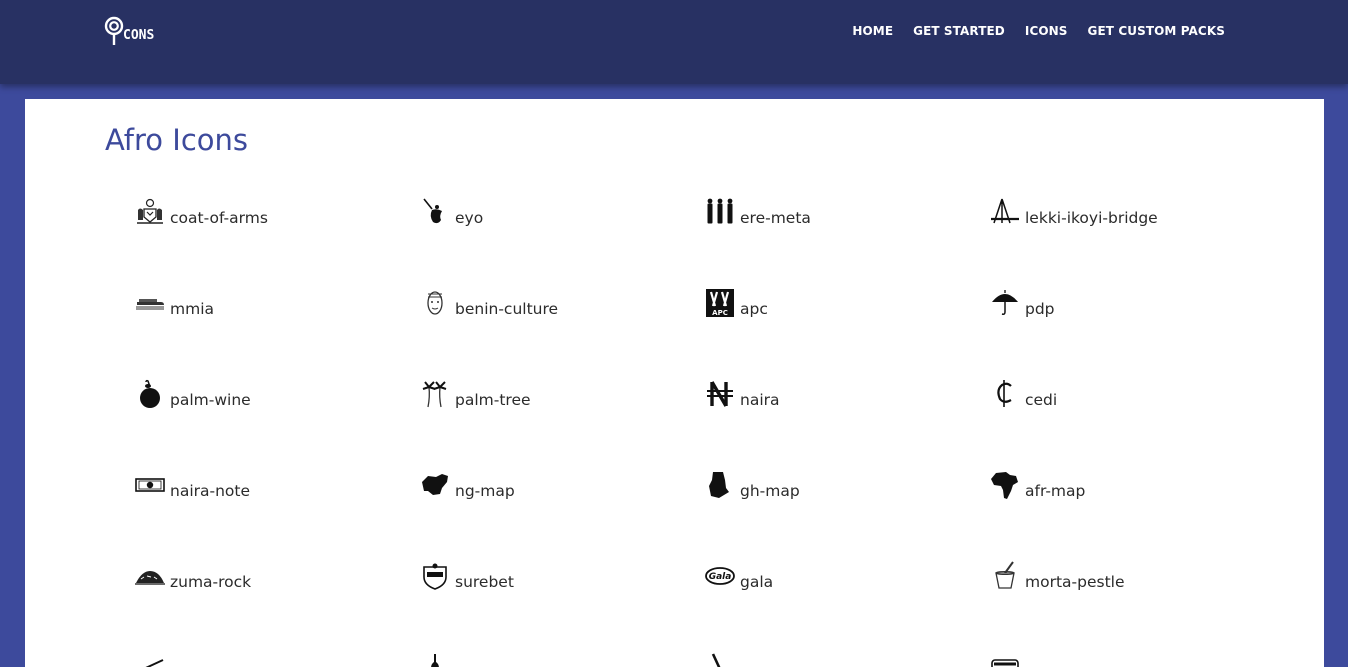 This screenshot has width=1348, height=667. I want to click on icon-item-zuma-rock: zuma-rock, so click(193, 575).